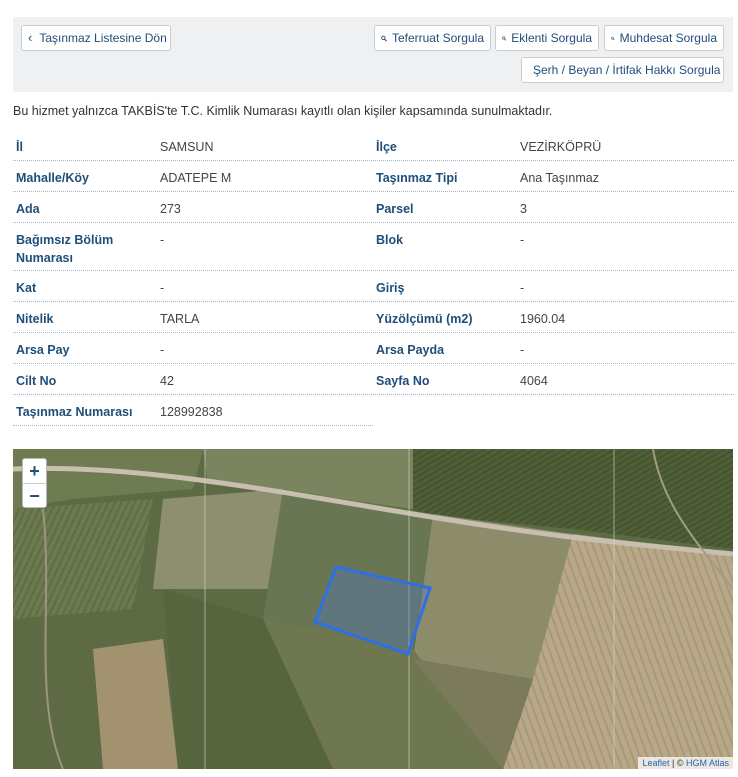 The height and width of the screenshot is (777, 738). I want to click on chevron-left-icon: ‹, so click(30, 37).